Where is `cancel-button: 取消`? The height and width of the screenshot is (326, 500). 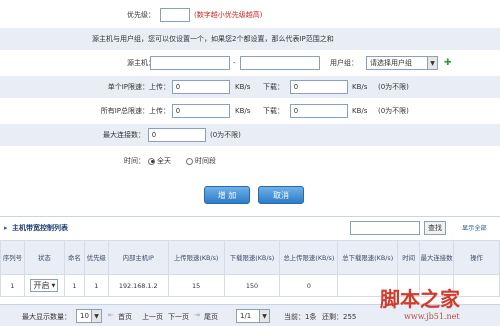 cancel-button: 取消 is located at coordinates (281, 195).